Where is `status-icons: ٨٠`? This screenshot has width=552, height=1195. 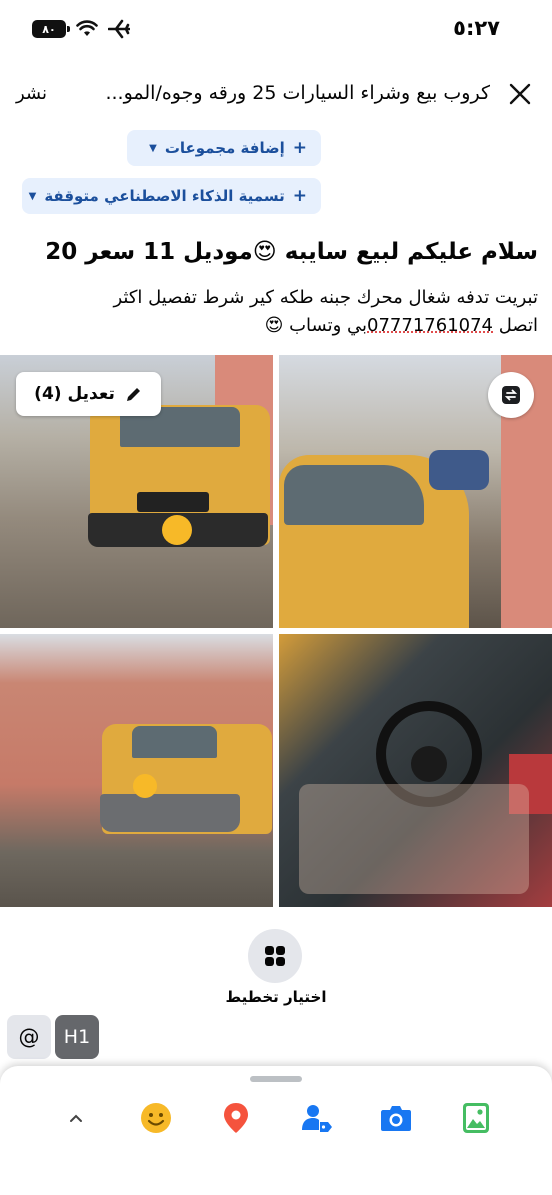 status-icons: ٨٠ is located at coordinates (81, 29).